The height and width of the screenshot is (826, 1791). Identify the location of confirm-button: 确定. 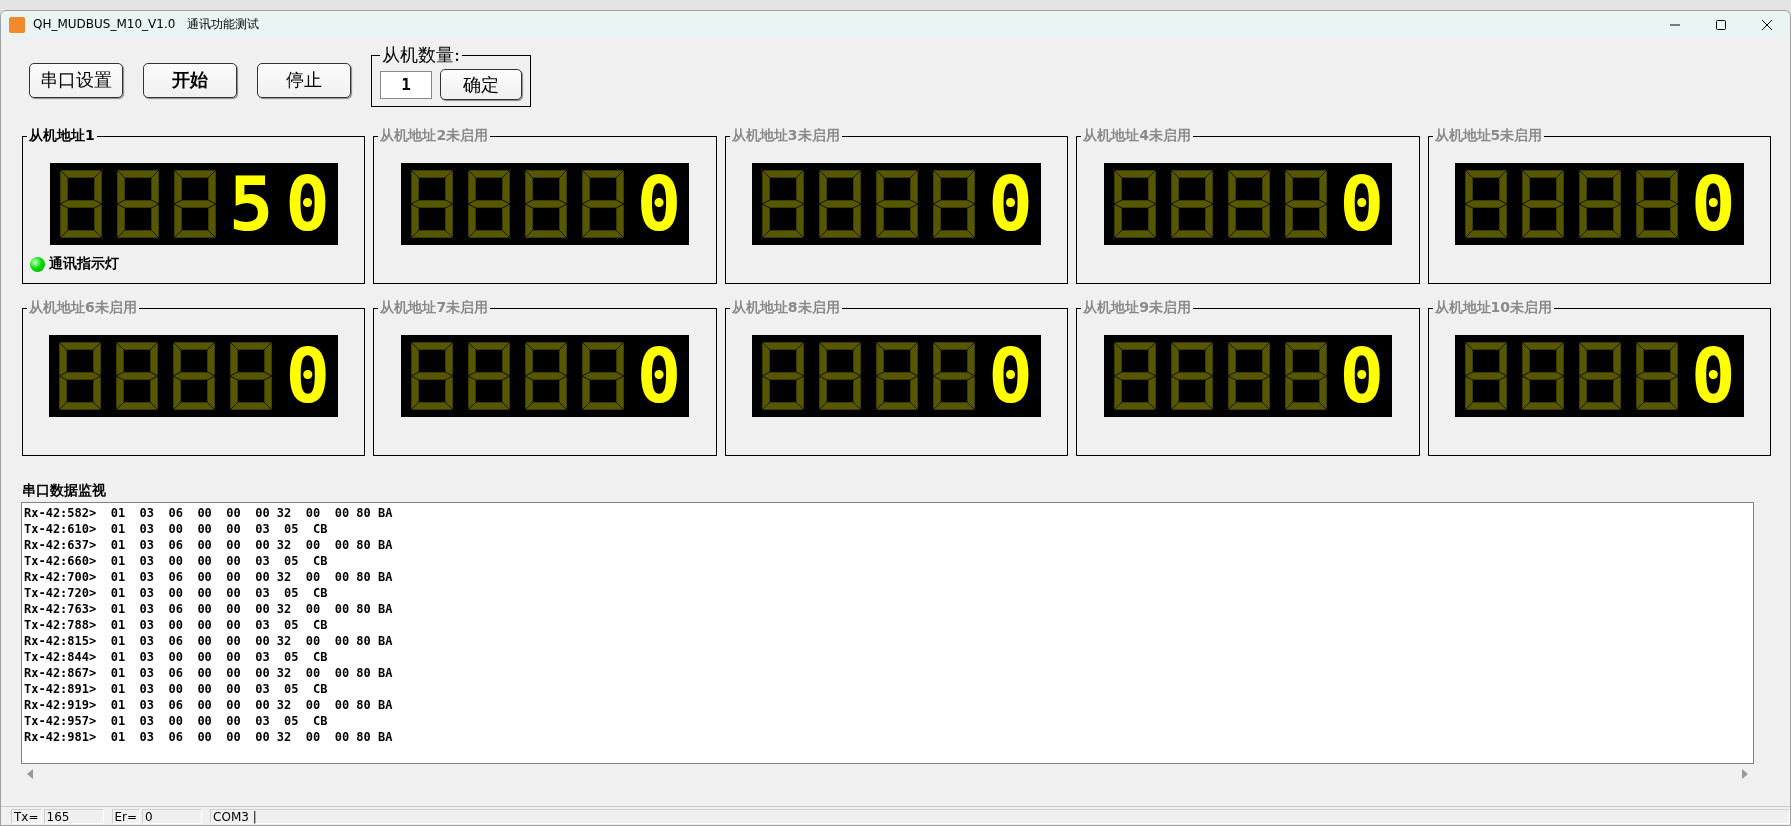
(481, 84).